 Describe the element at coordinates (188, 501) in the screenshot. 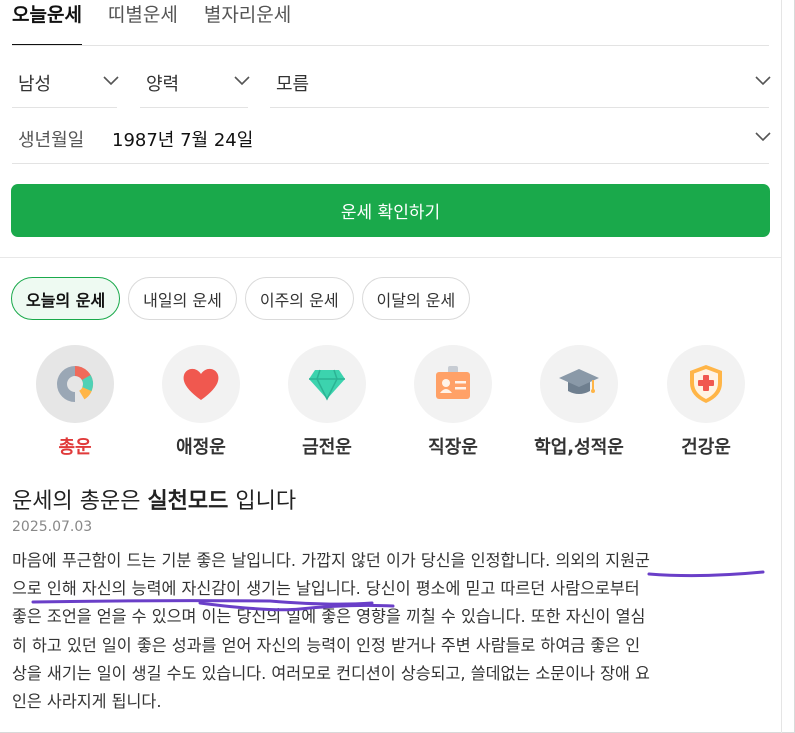

I see `title-keyword: 실천모드` at that location.